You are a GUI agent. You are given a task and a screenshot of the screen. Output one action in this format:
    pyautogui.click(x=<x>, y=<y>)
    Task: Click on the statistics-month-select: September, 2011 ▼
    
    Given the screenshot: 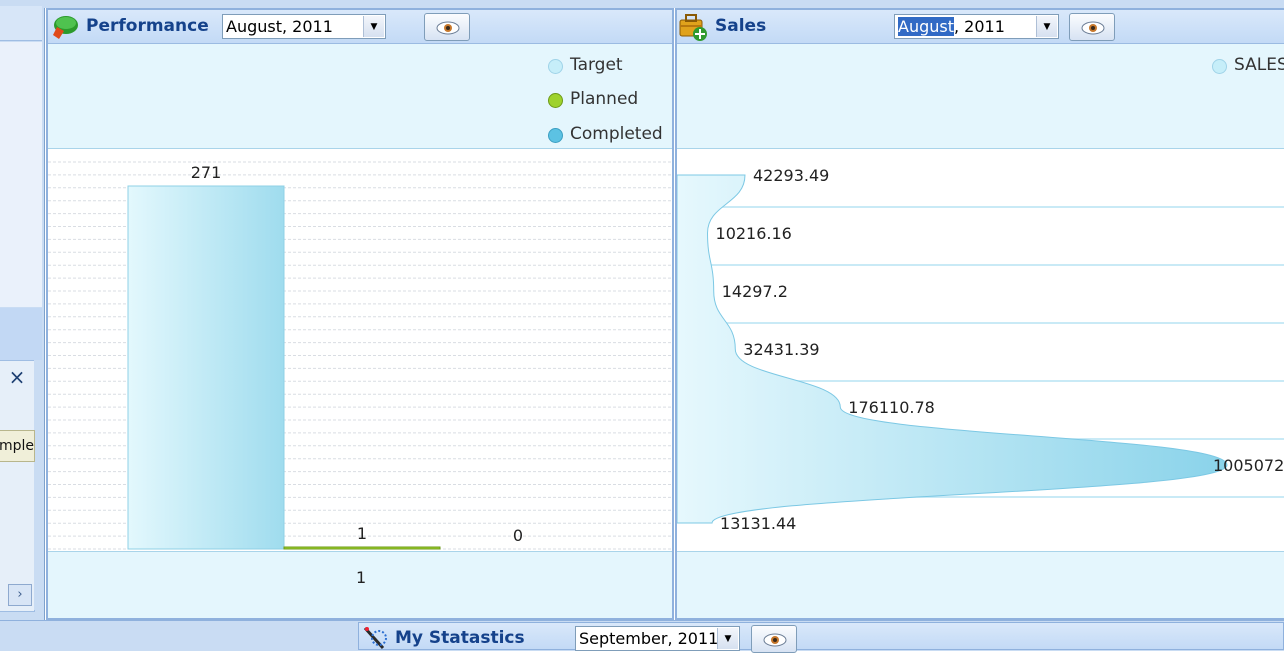 What is the action you would take?
    pyautogui.click(x=657, y=638)
    